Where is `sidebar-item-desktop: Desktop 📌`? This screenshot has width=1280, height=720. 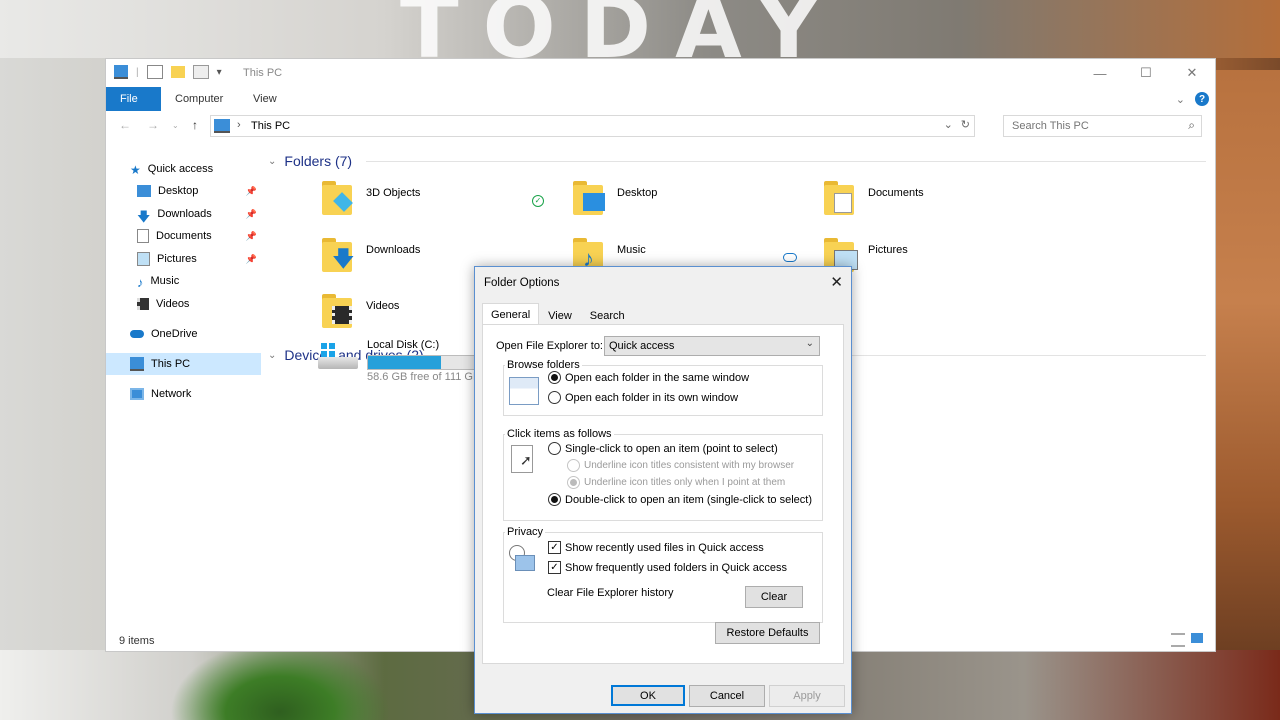
sidebar-item-desktop: Desktop 📌 is located at coordinates (183, 191).